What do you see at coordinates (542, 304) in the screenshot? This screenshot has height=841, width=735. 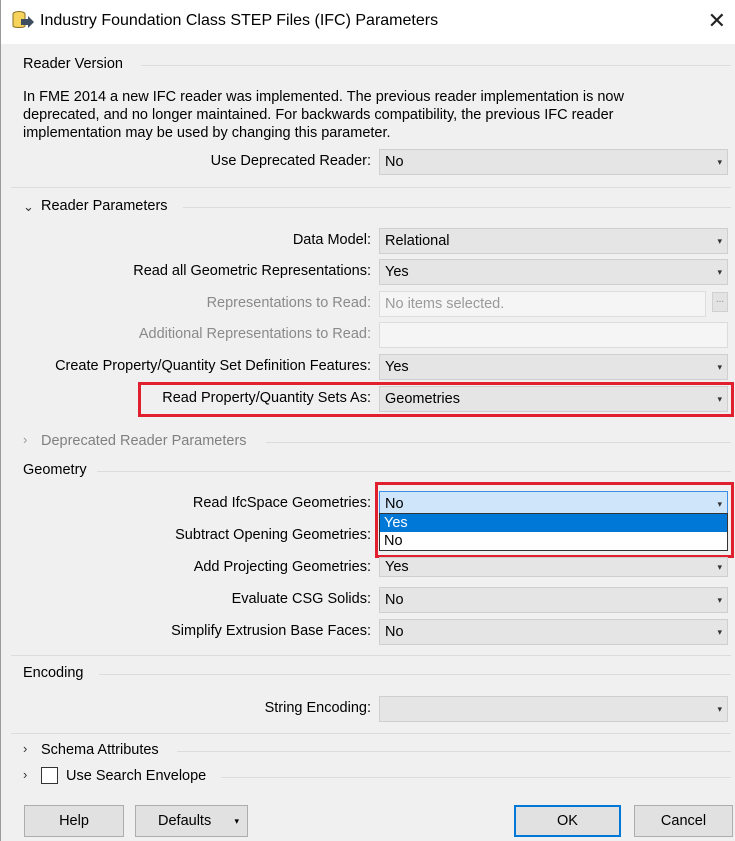 I see `representations-to-read-field: No items selected.` at bounding box center [542, 304].